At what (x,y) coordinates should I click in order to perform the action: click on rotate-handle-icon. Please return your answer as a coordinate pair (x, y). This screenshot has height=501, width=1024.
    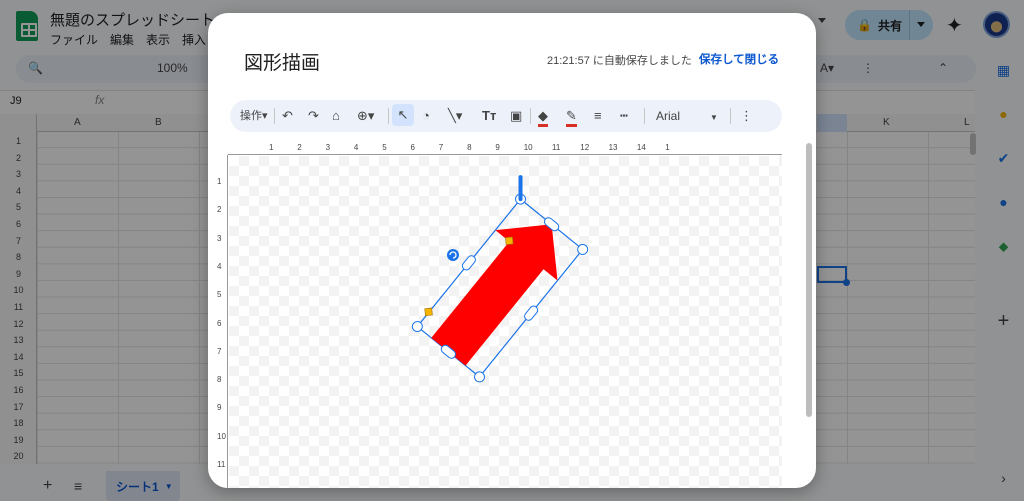
    Looking at the image, I should click on (453, 255).